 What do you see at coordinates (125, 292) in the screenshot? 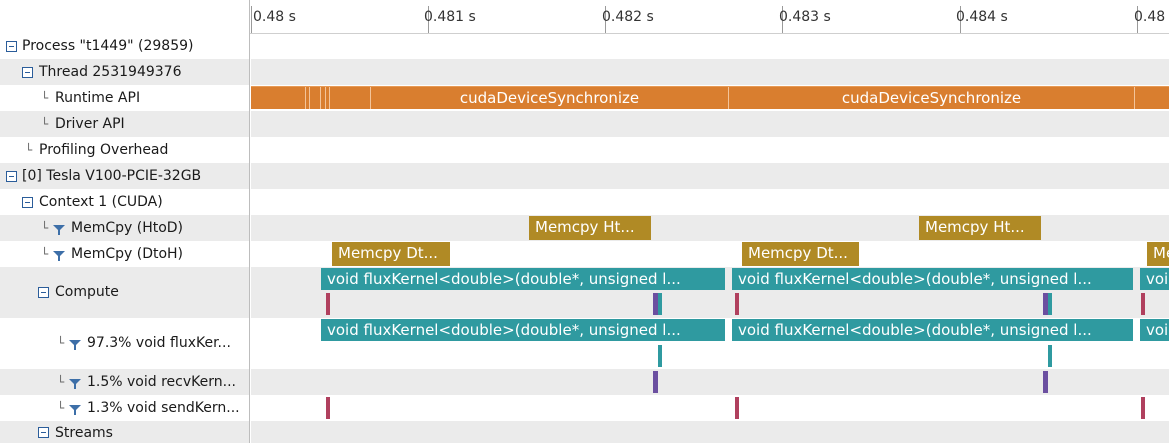
I see `tree-row-compute: Compute` at bounding box center [125, 292].